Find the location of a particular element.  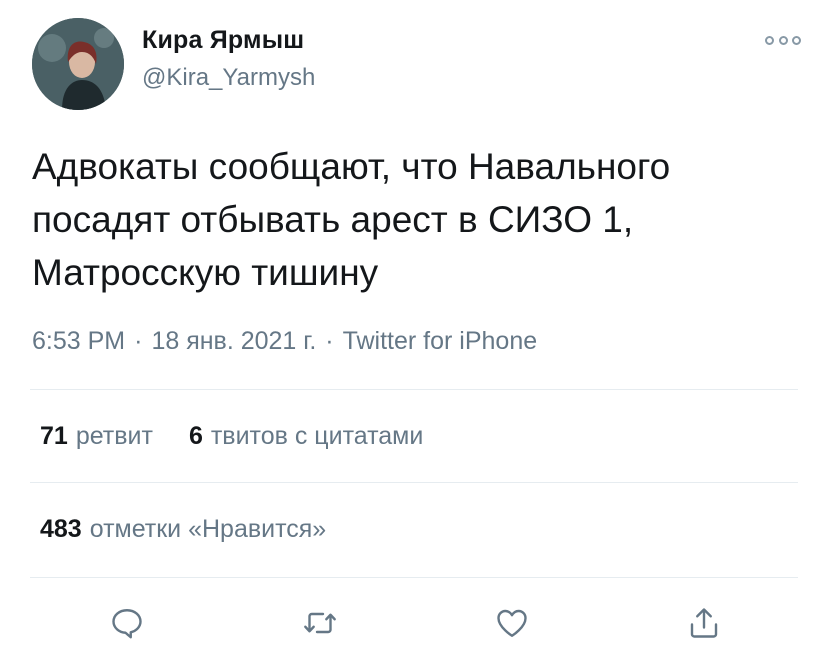

avatar is located at coordinates (78, 64).